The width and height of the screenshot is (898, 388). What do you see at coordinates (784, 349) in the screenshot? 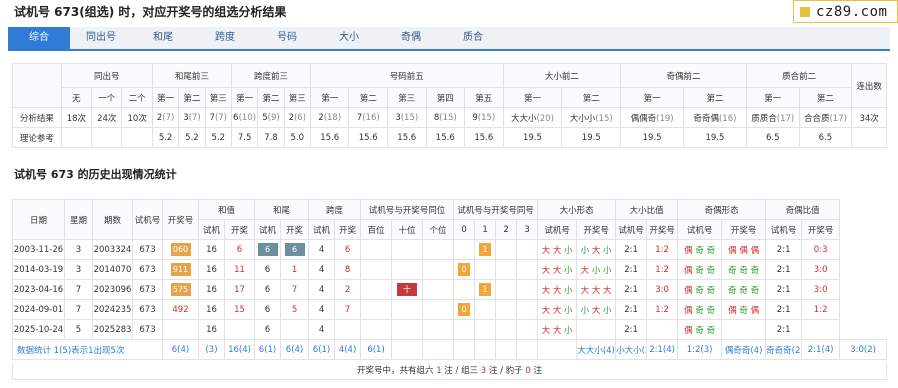
I see `stat-cell: 奇奇奇(2)` at bounding box center [784, 349].